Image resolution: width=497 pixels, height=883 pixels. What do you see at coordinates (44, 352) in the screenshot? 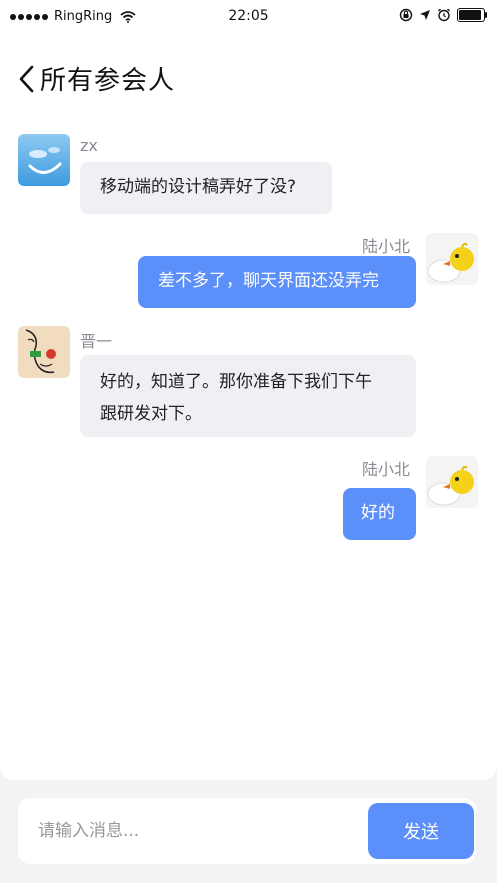
I see `sketch-face-avatar` at bounding box center [44, 352].